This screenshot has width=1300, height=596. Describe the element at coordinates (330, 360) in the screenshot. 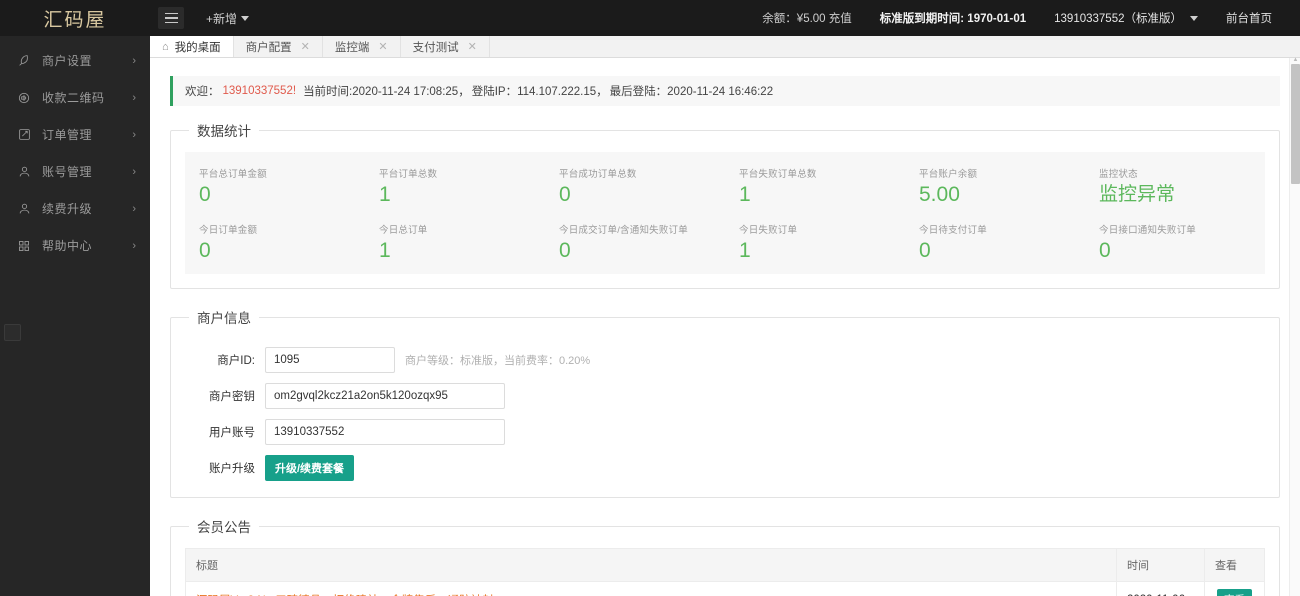

I see `merchant-id-input` at that location.